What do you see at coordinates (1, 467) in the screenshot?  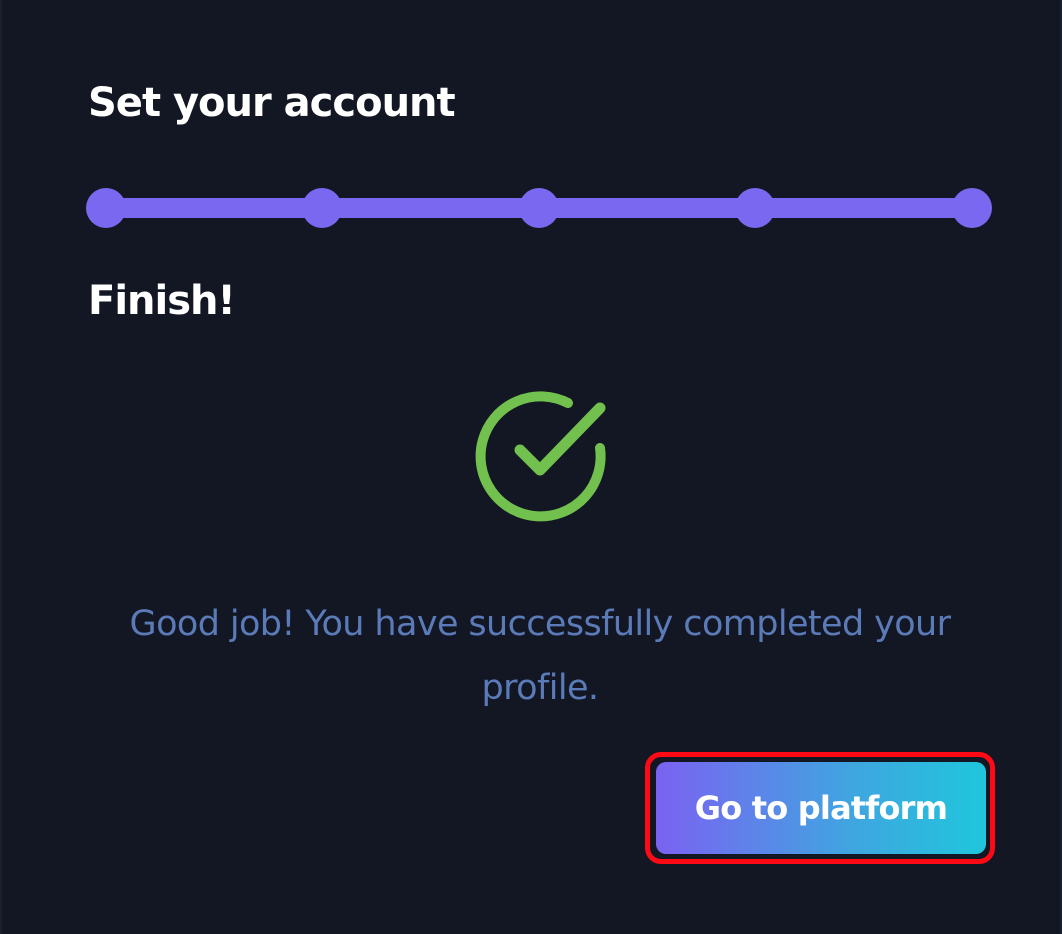 I see `frame-edge-left` at bounding box center [1, 467].